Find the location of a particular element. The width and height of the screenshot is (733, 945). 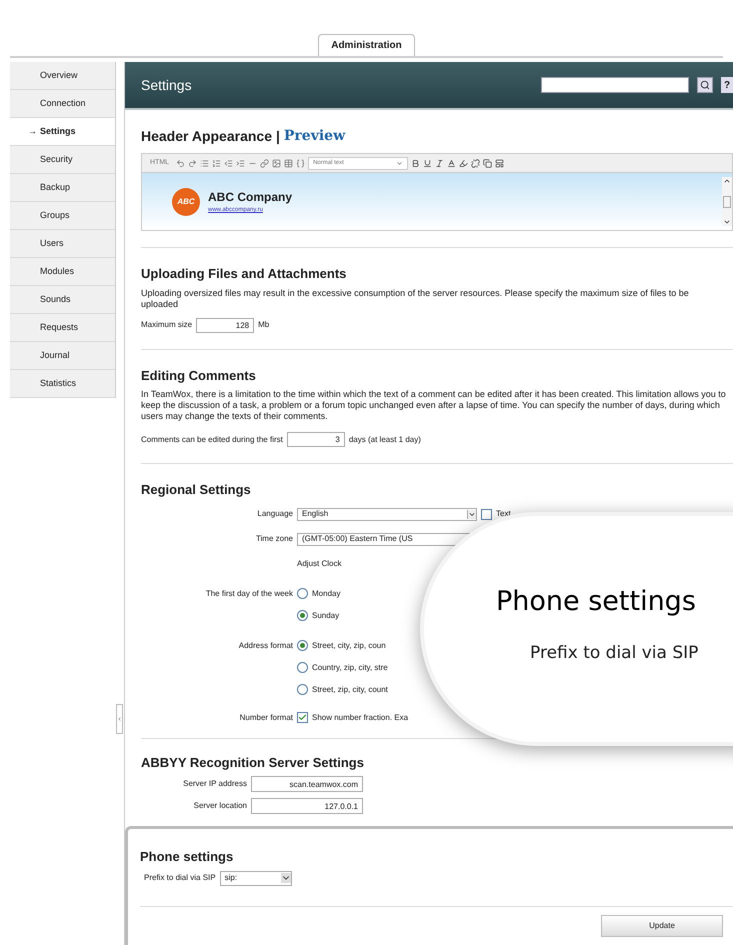

unit-label: days (at least 1 day) is located at coordinates (384, 440).